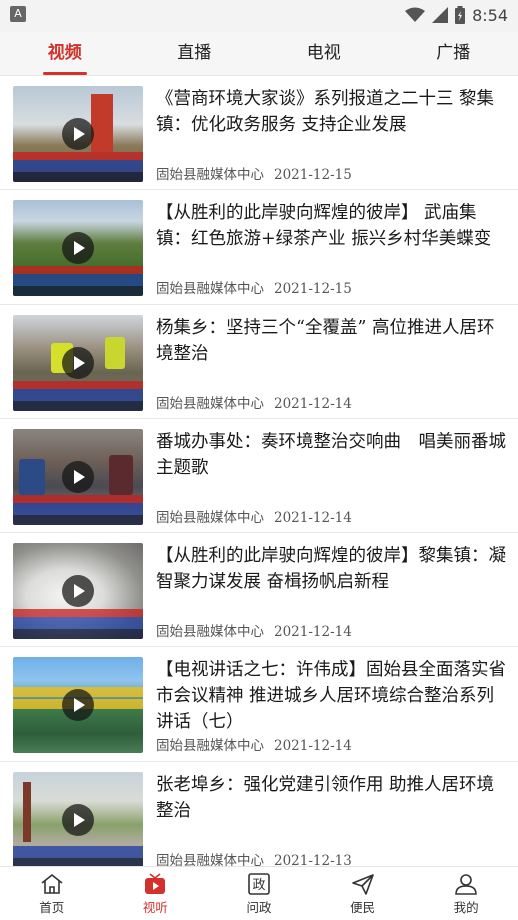 This screenshot has width=518, height=920. What do you see at coordinates (332, 112) in the screenshot?
I see `news-title: 《营商环境大家谈》系列报道之二十三 黎集镇：优化政务服务 支持企业发展` at bounding box center [332, 112].